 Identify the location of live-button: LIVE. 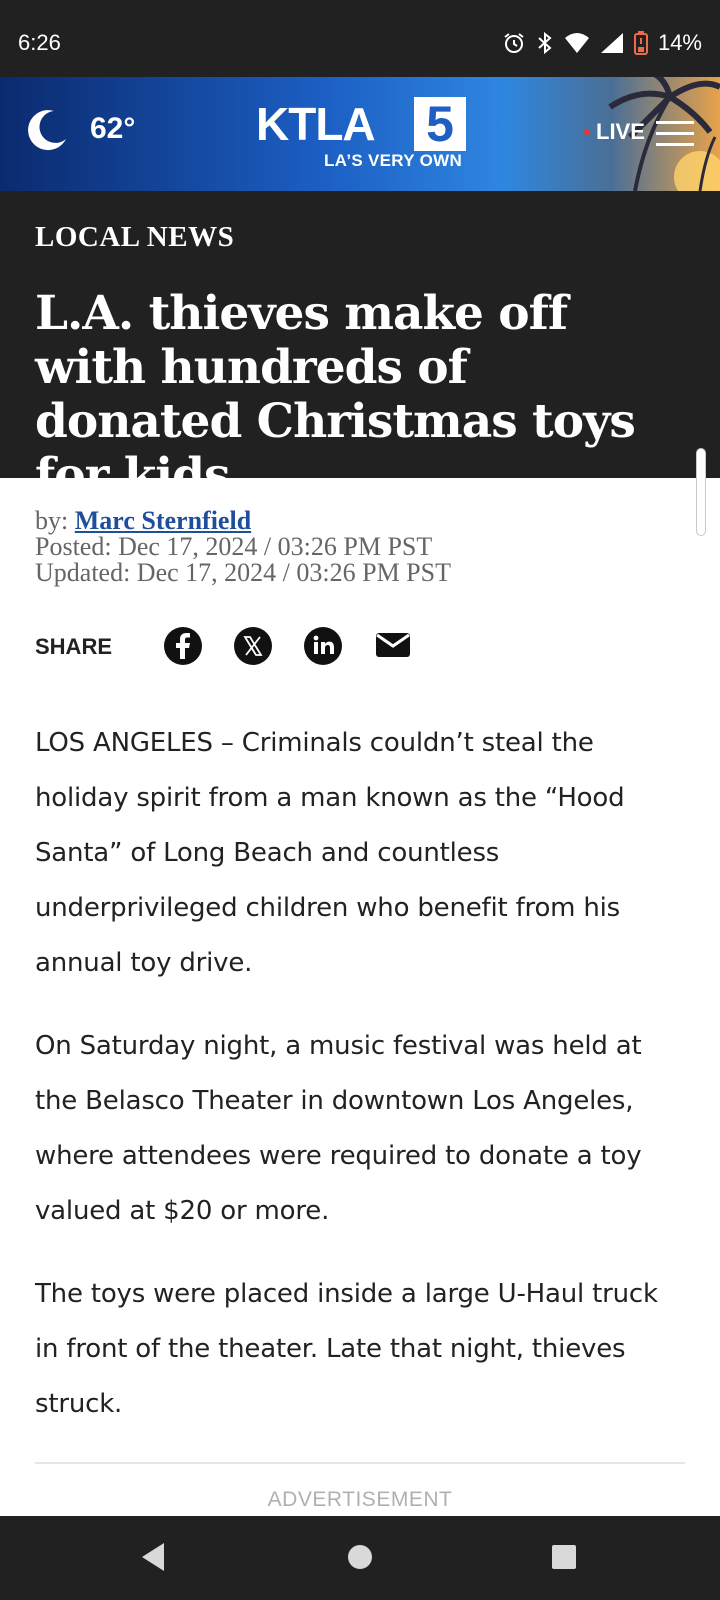
(614, 132).